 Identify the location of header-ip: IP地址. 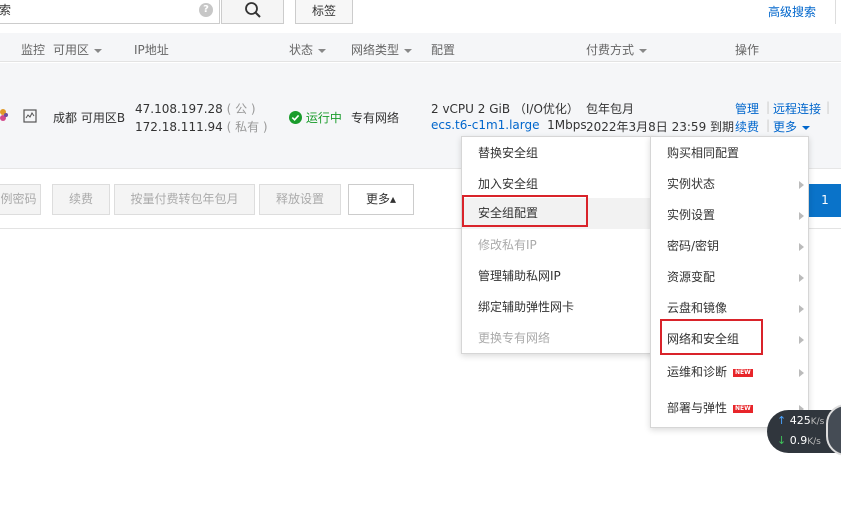
(151, 50).